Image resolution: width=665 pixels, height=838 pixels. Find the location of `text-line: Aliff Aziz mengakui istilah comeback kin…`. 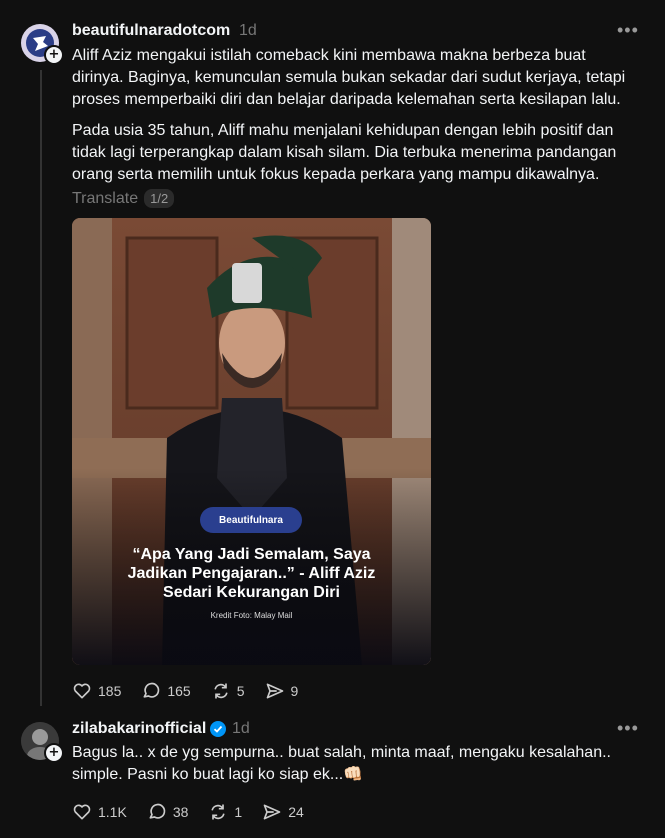

text-line: Aliff Aziz mengakui istilah comeback kin… is located at coordinates (329, 55).